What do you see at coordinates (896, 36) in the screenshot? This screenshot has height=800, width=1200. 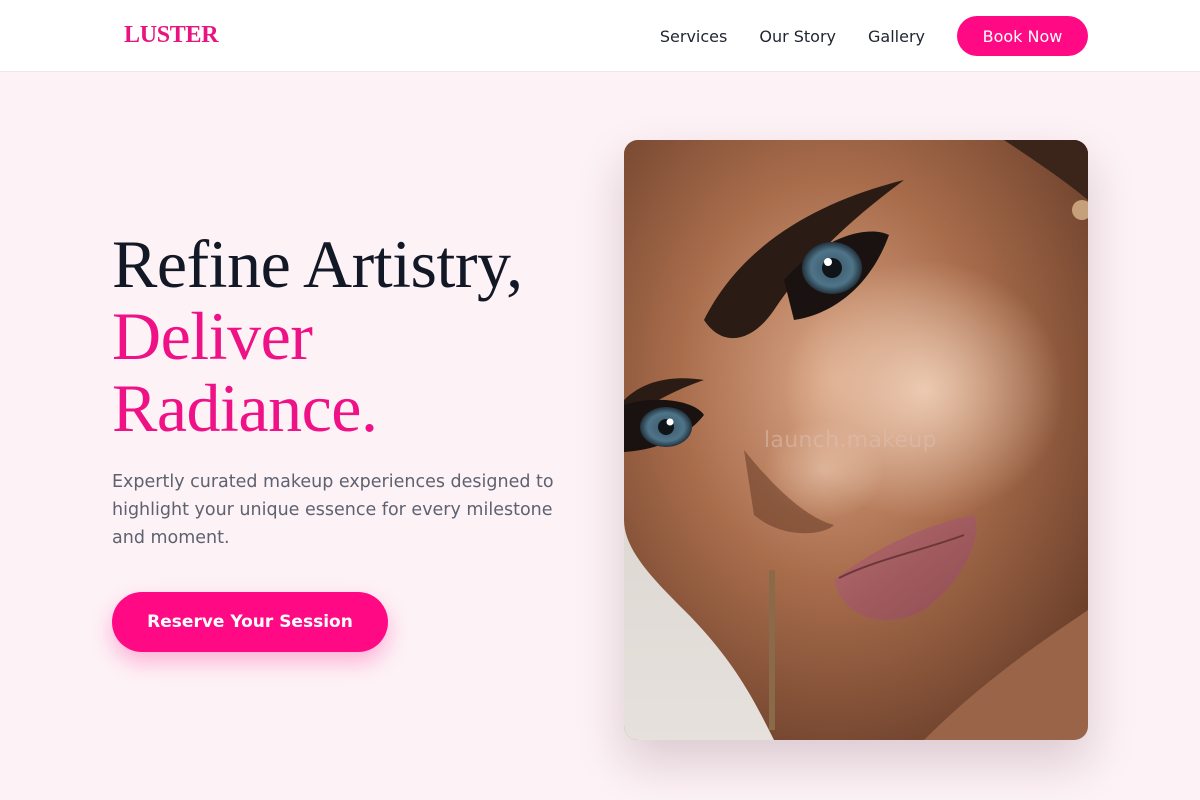 I see `nav-link-gallery: Gallery` at bounding box center [896, 36].